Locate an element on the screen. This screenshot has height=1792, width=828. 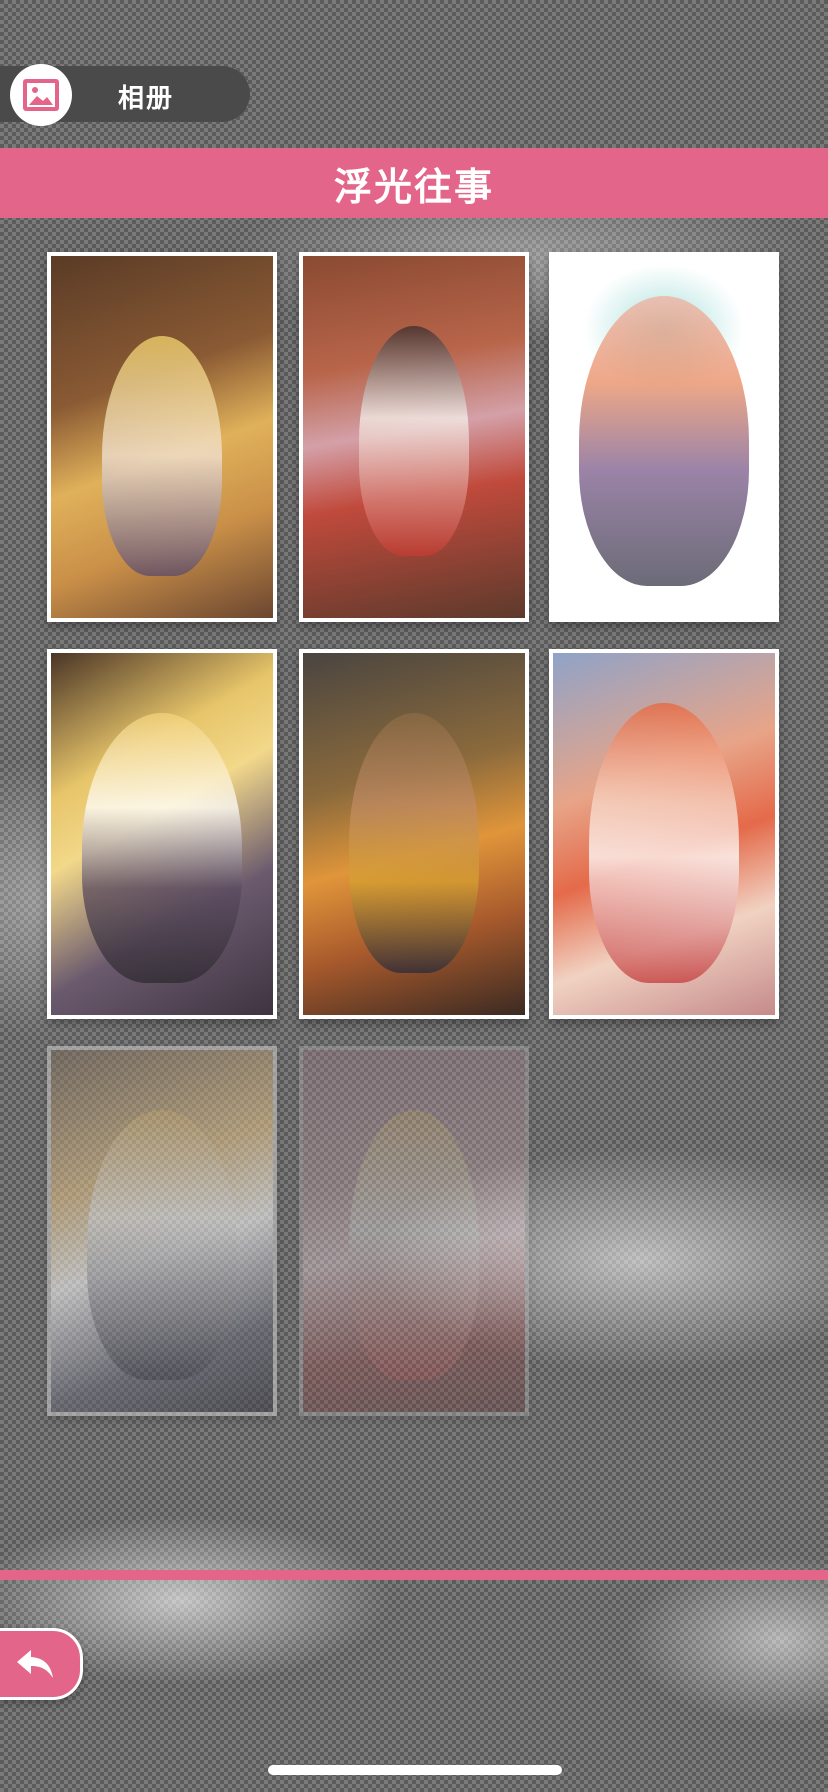
album-title: 浮光往事 is located at coordinates (413, 186).